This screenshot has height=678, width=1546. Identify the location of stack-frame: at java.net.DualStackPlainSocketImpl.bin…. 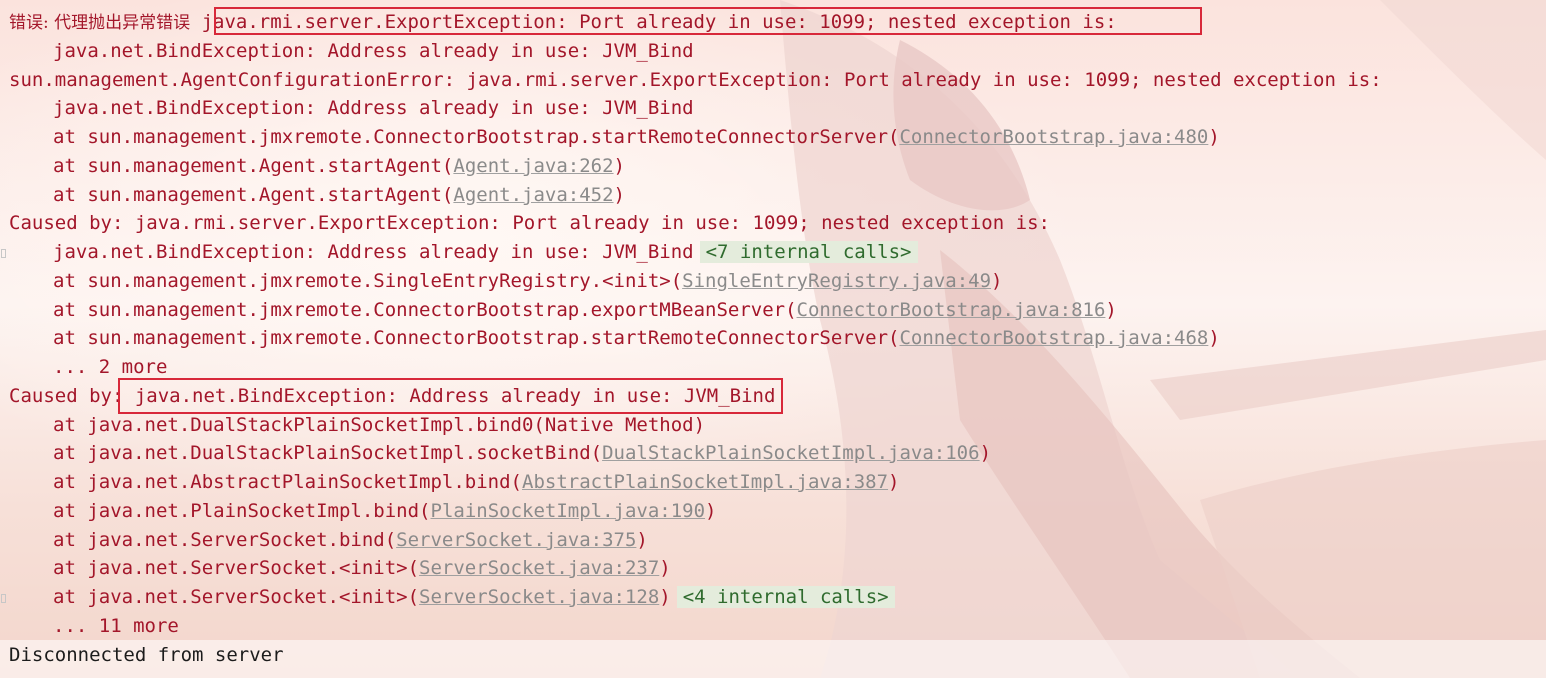
(379, 425).